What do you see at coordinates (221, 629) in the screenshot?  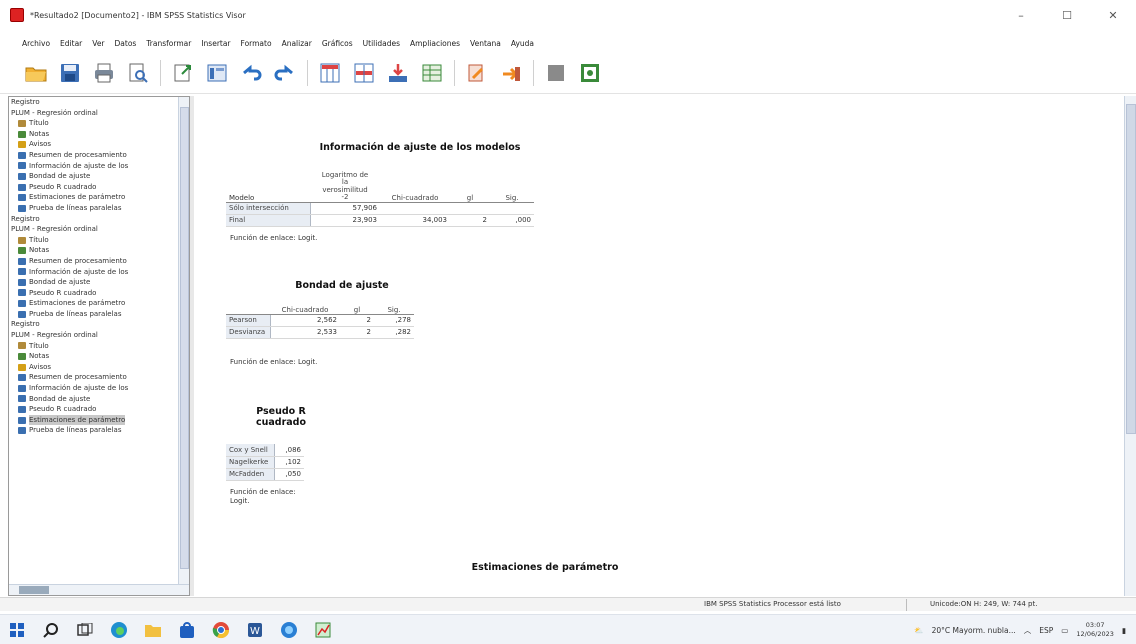 I see `chrome-icon` at bounding box center [221, 629].